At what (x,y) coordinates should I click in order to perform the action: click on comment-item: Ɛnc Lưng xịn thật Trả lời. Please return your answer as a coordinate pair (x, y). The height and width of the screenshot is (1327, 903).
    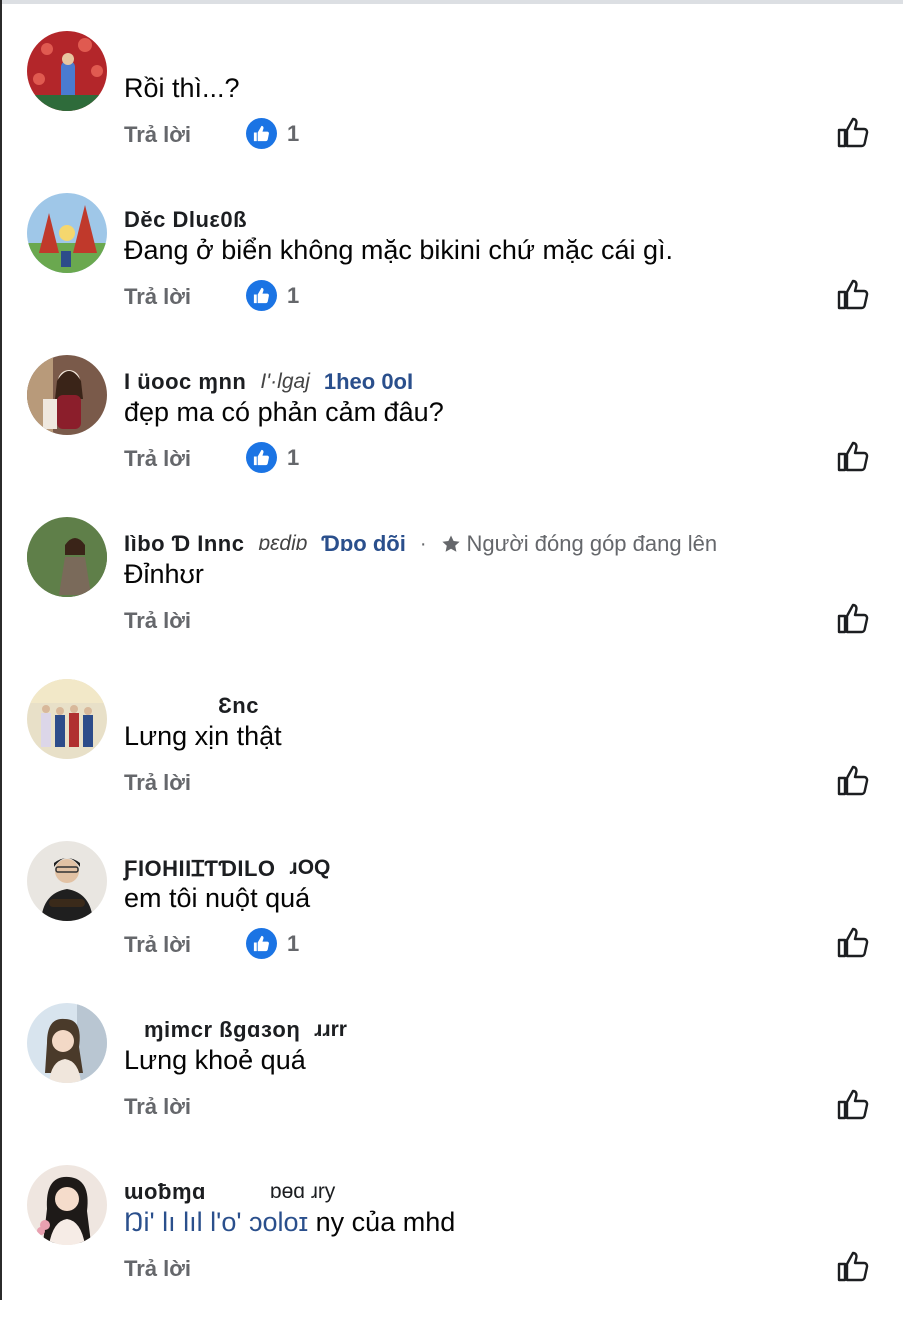
    Looking at the image, I should click on (451, 760).